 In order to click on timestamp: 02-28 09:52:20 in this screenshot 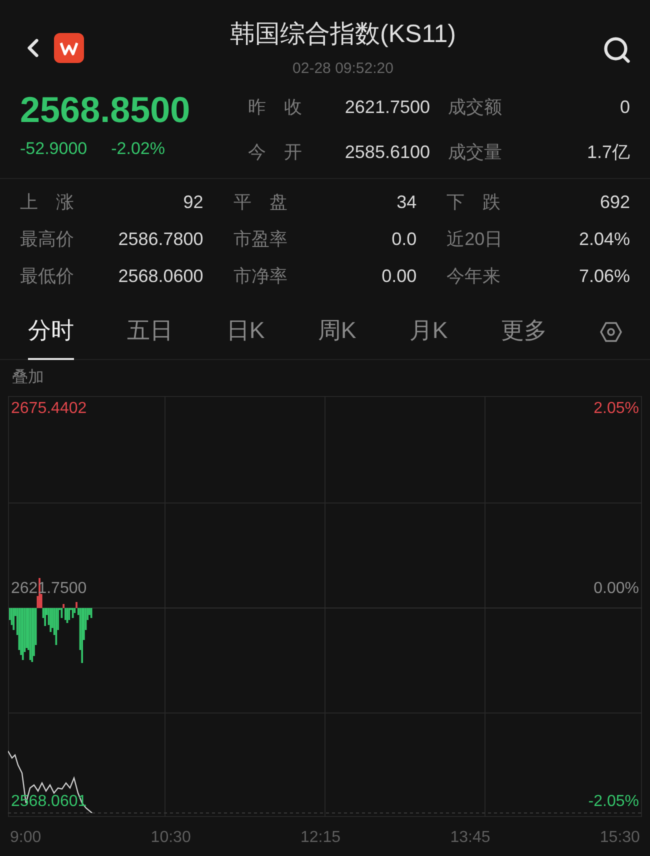, I will do `click(343, 68)`.